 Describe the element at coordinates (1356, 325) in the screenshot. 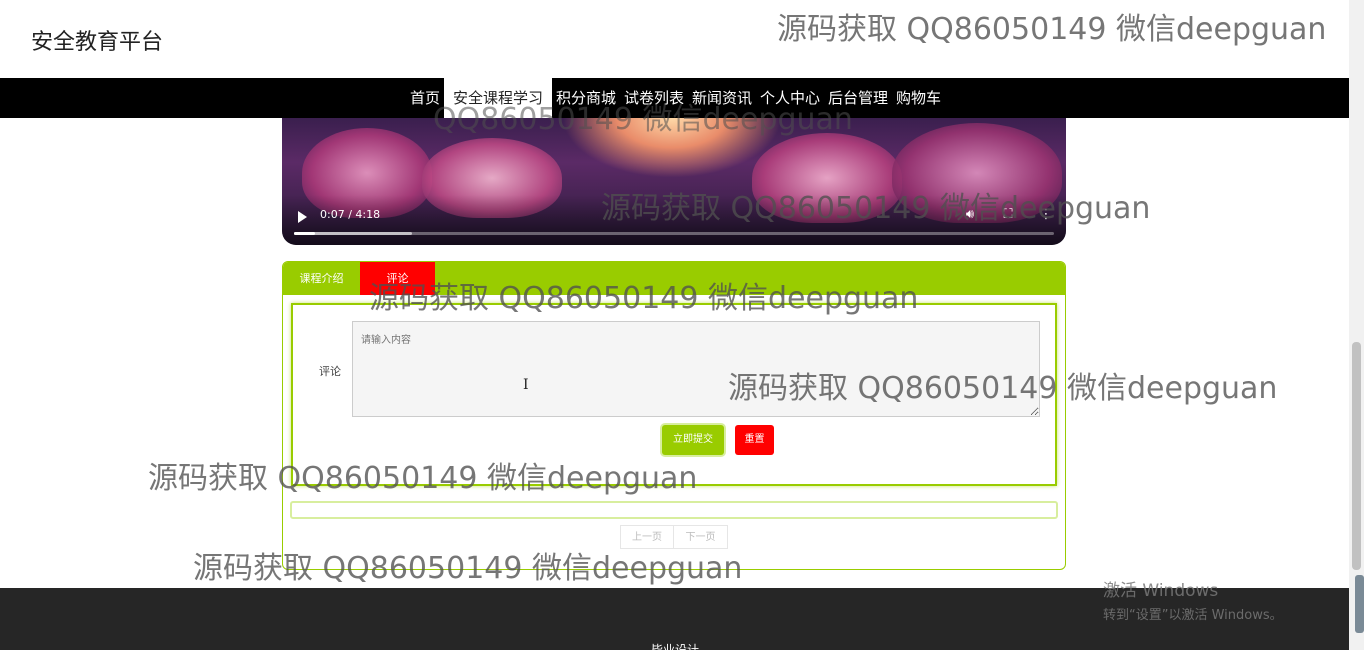

I see `page-scrollbar` at that location.